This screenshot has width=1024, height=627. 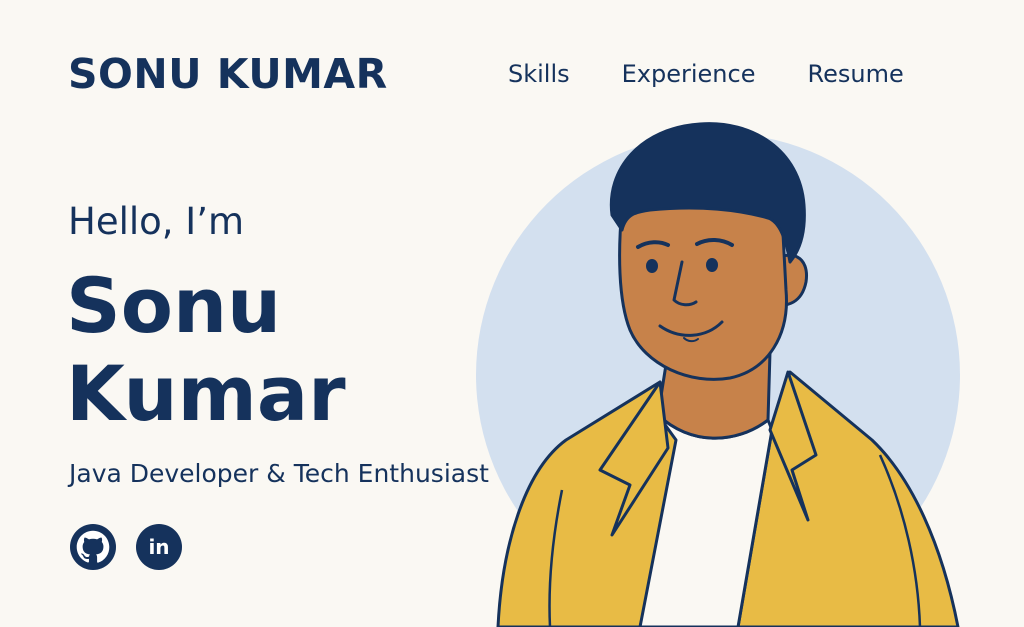 I want to click on hero-name-last: Kumar, so click(x=206, y=393).